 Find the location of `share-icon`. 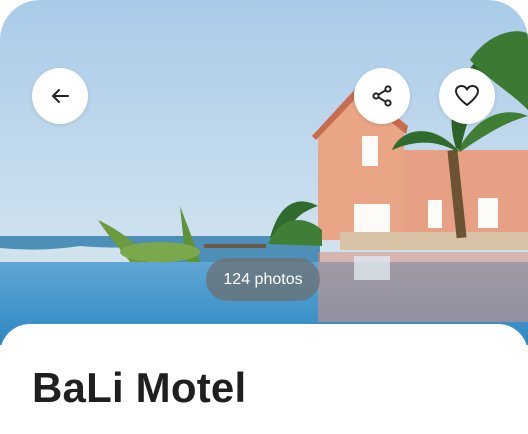

share-icon is located at coordinates (382, 96).